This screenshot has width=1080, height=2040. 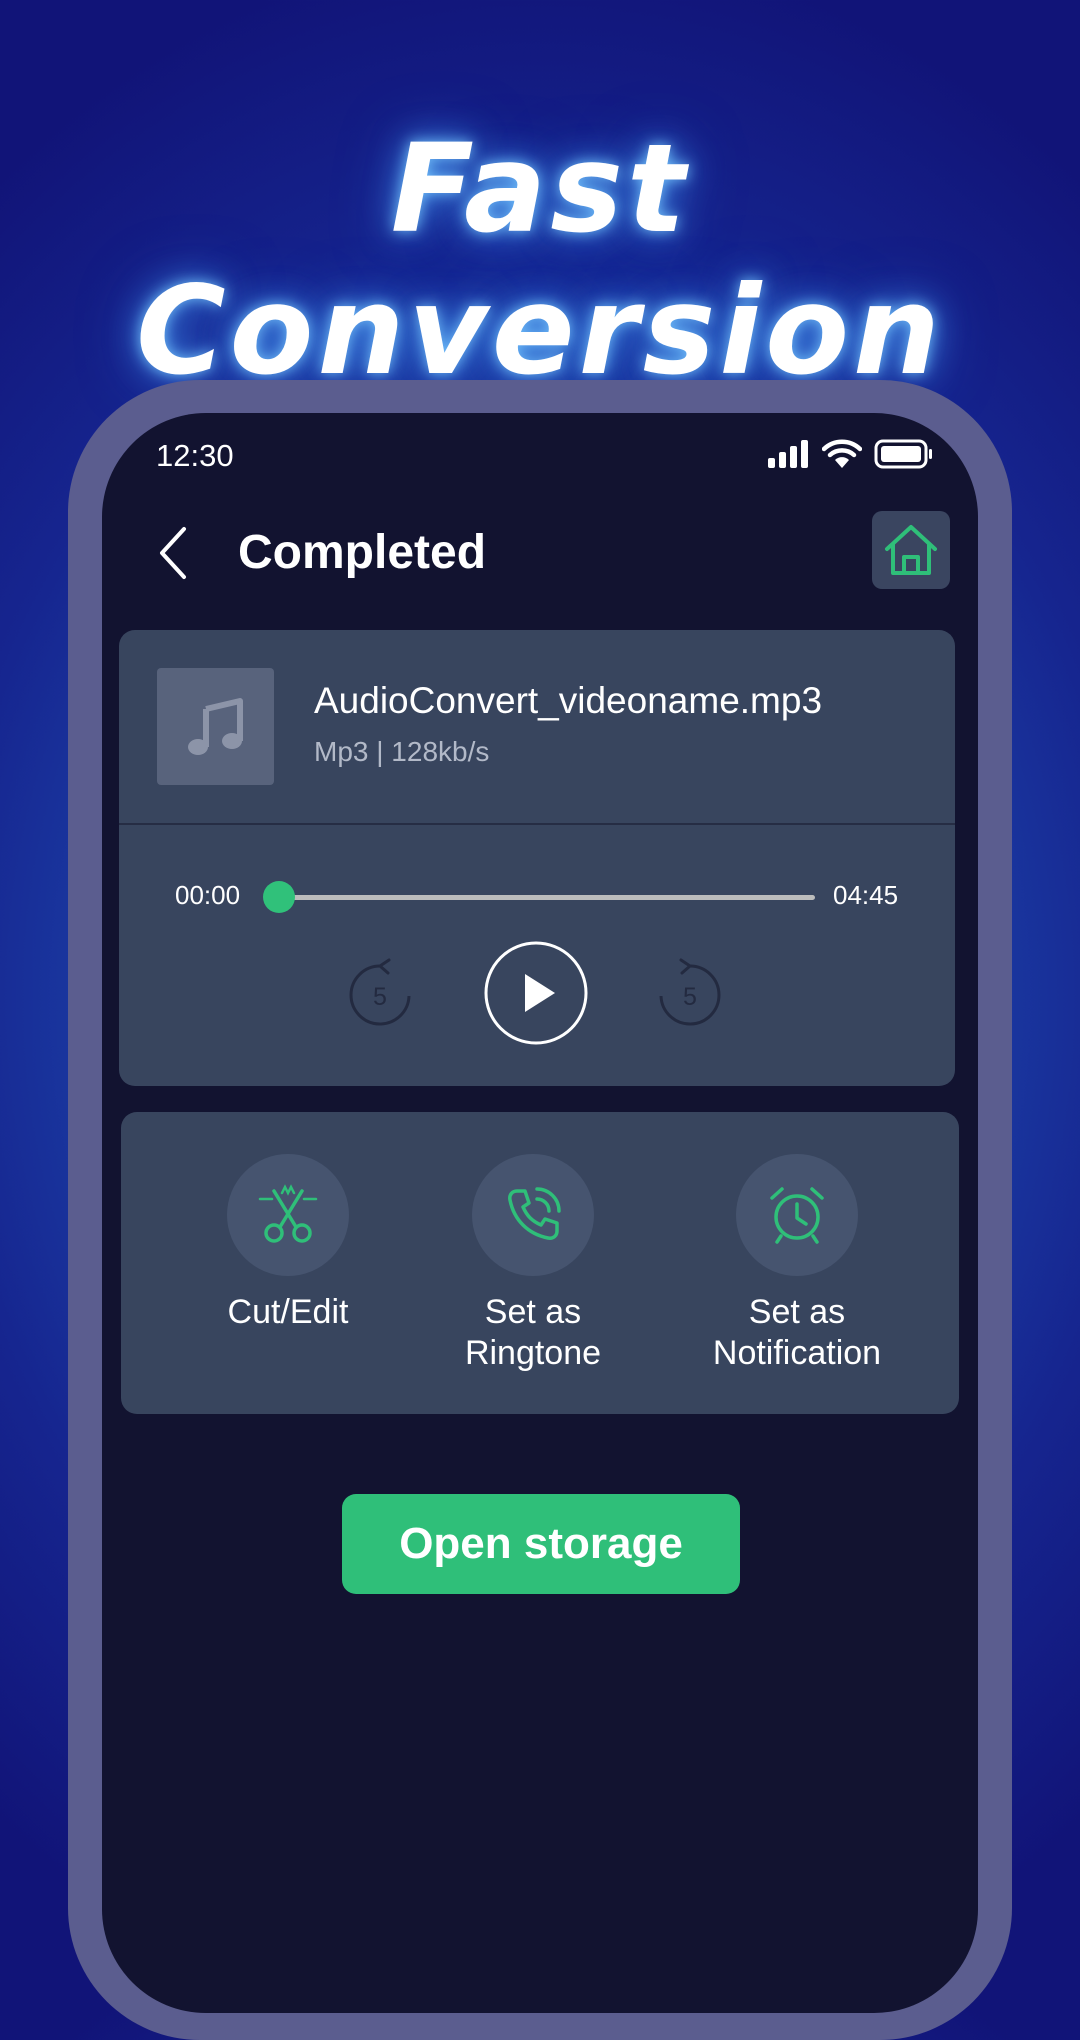 I want to click on notification-label: Set as Notification, so click(x=797, y=1333).